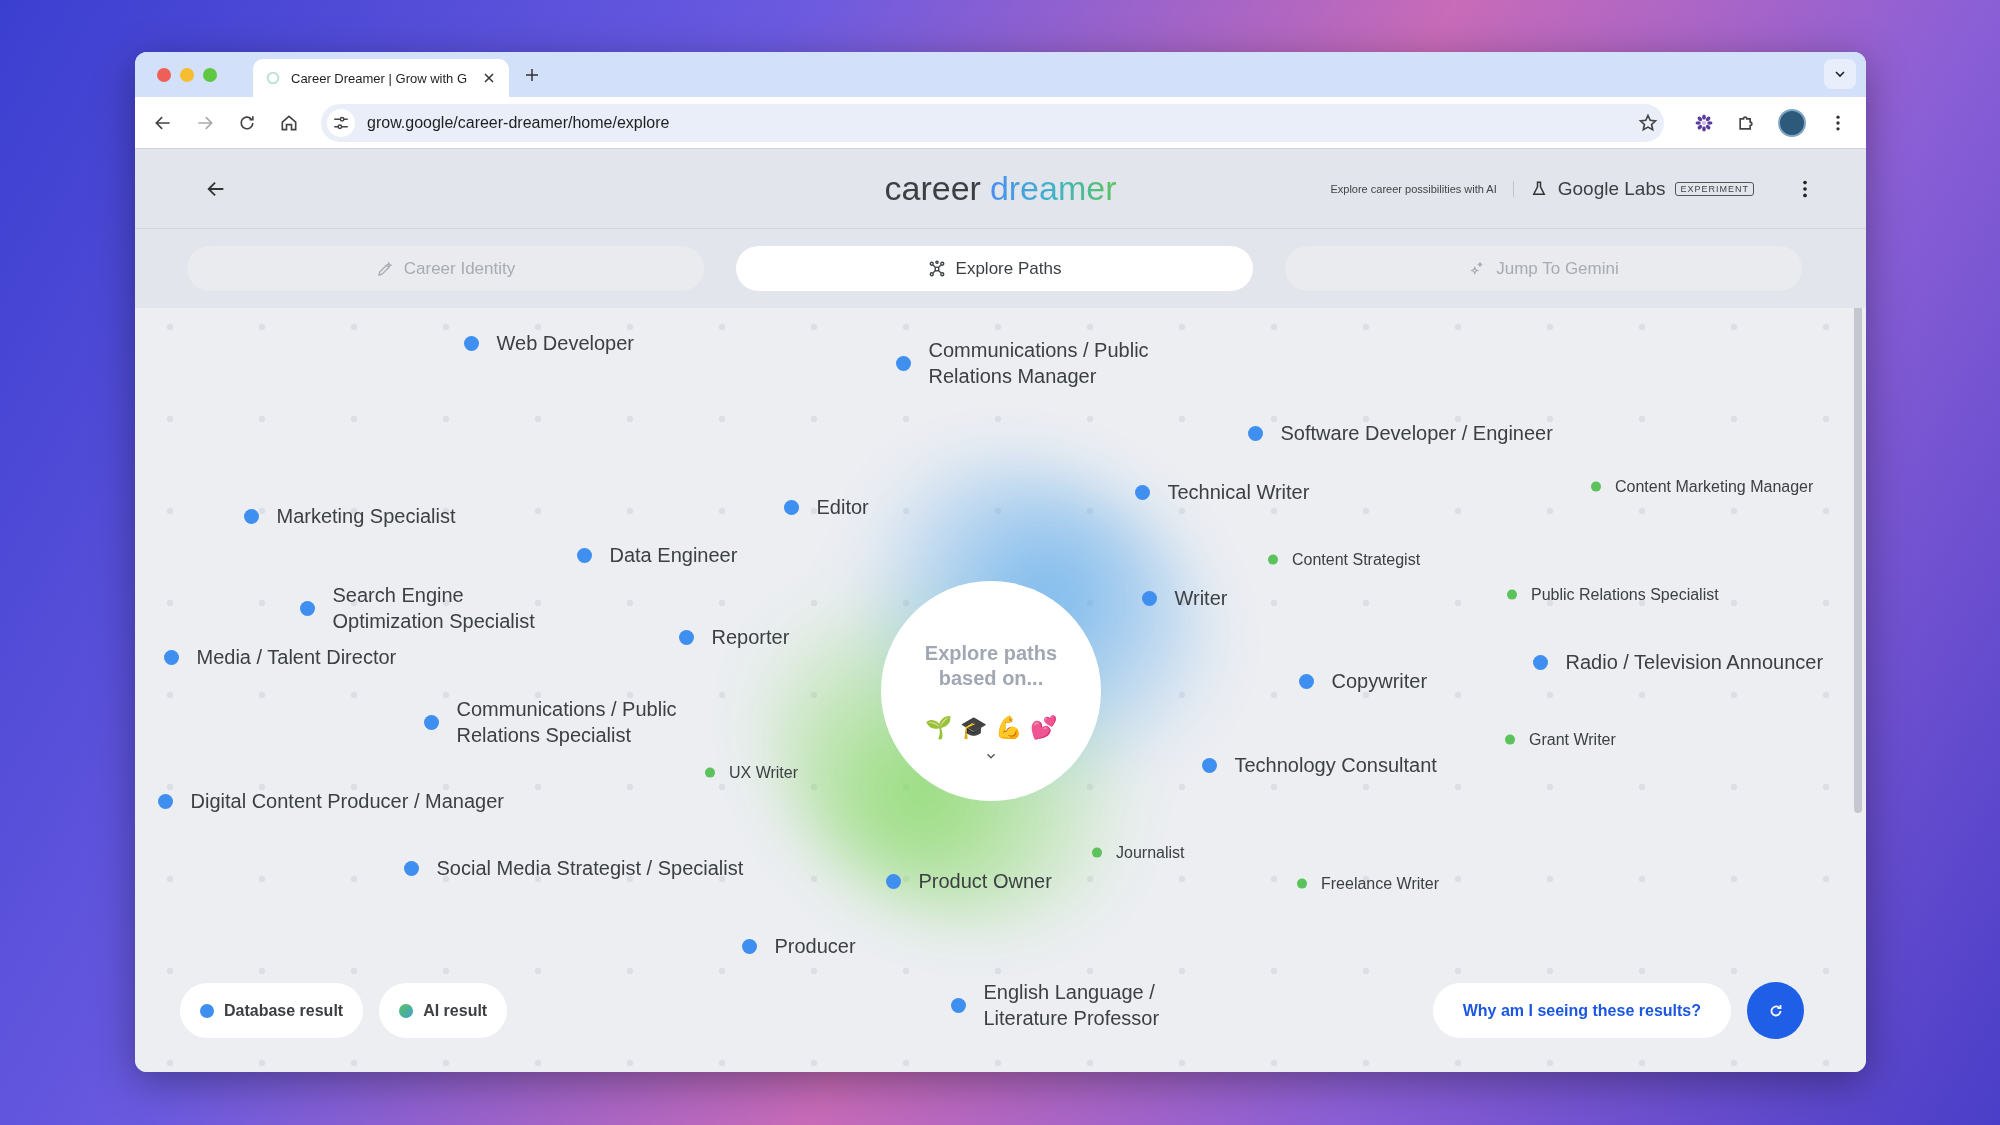  Describe the element at coordinates (576, 722) in the screenshot. I see `career-path-link: Communications / Public Relations Specialist` at that location.